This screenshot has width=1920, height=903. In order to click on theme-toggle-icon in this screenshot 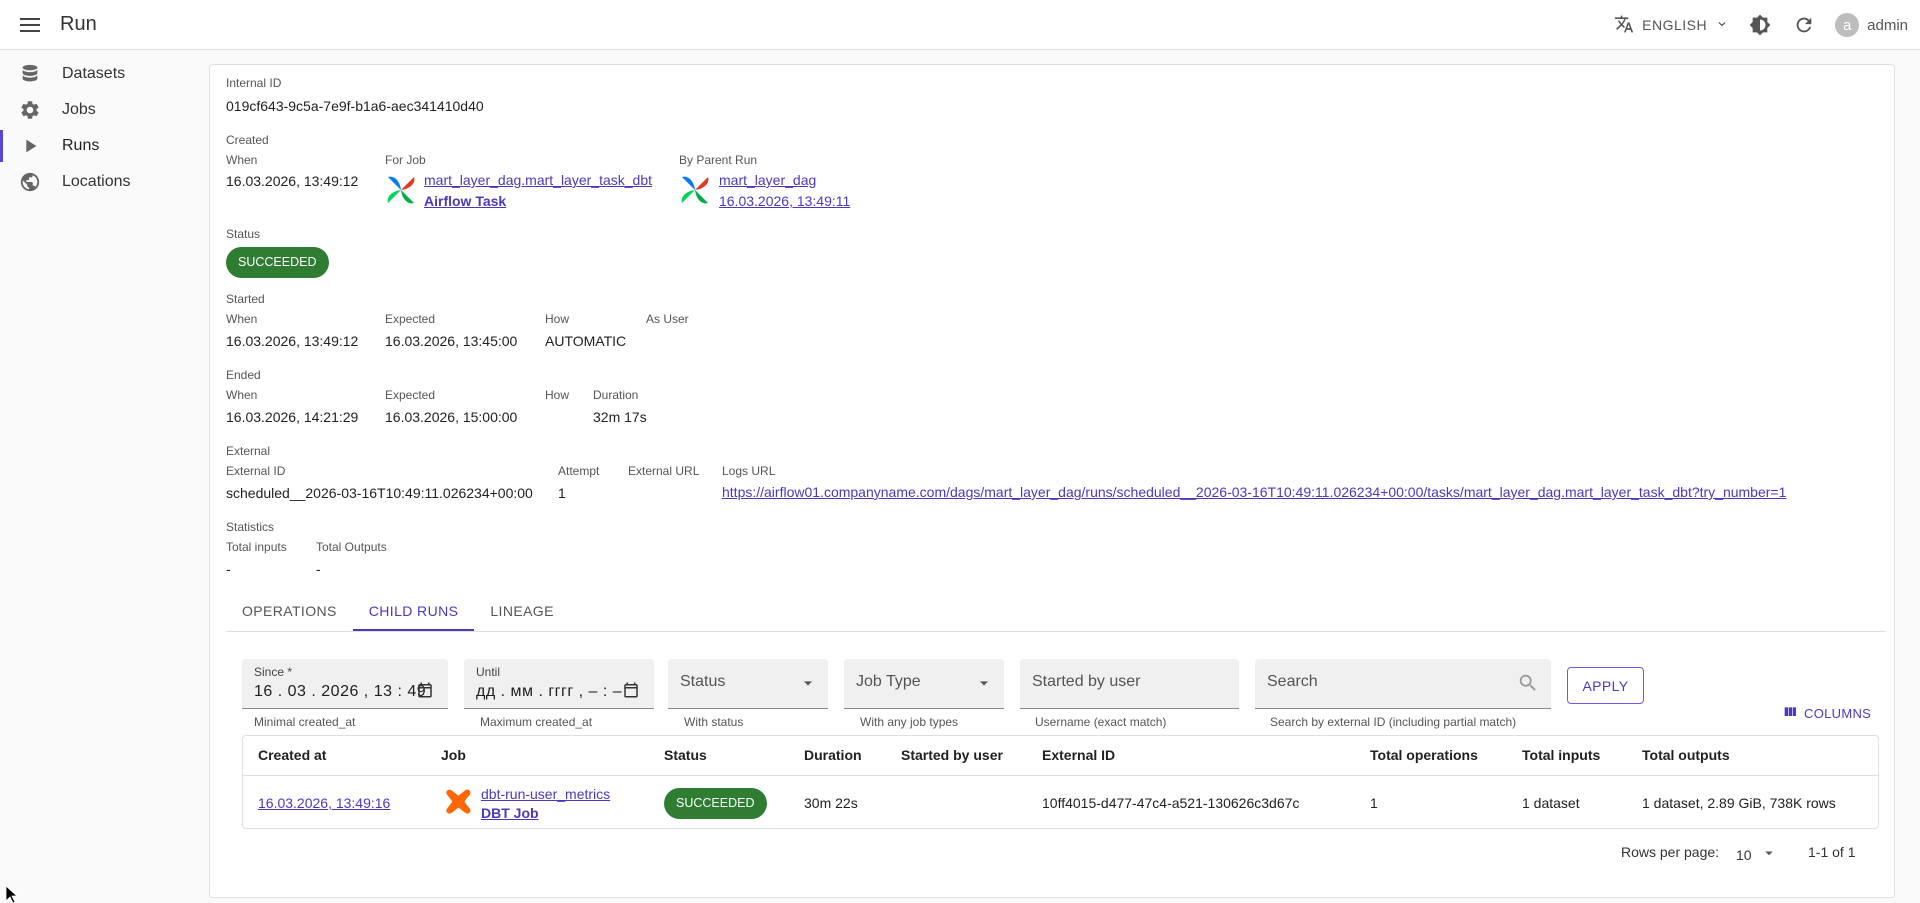, I will do `click(1760, 25)`.